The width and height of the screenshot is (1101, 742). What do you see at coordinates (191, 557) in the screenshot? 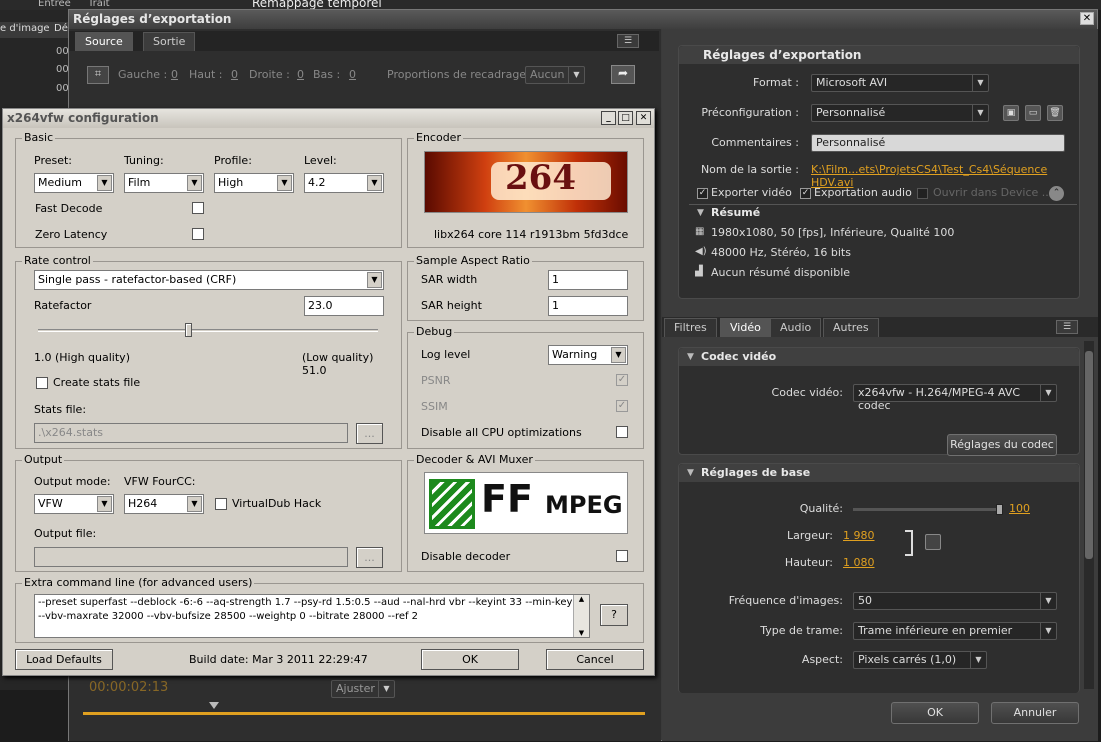
I see `output-file-field` at bounding box center [191, 557].